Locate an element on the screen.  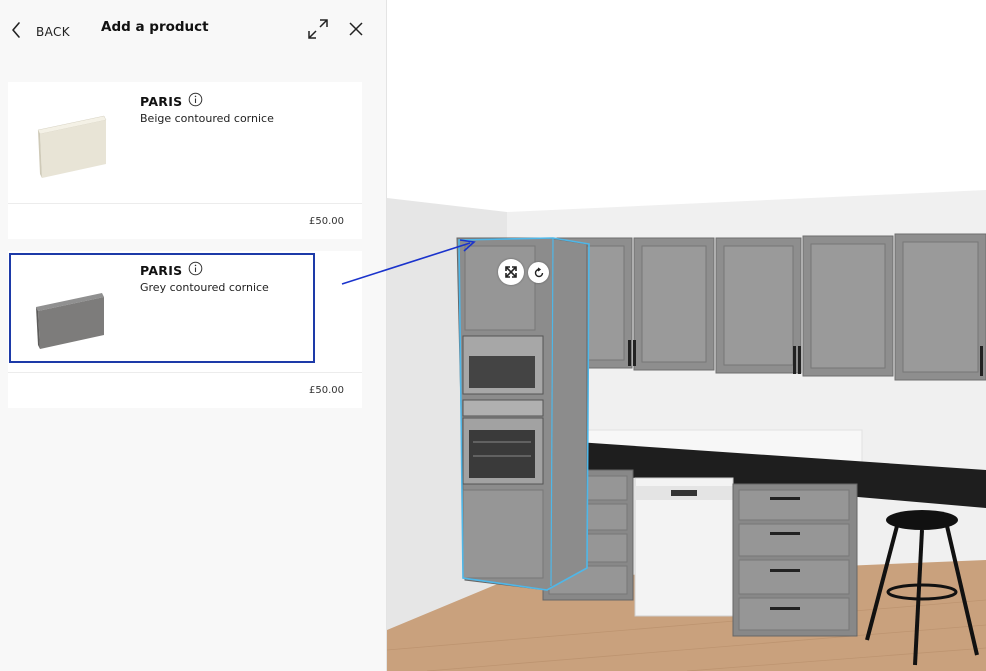
resize-button is located at coordinates (511, 272).